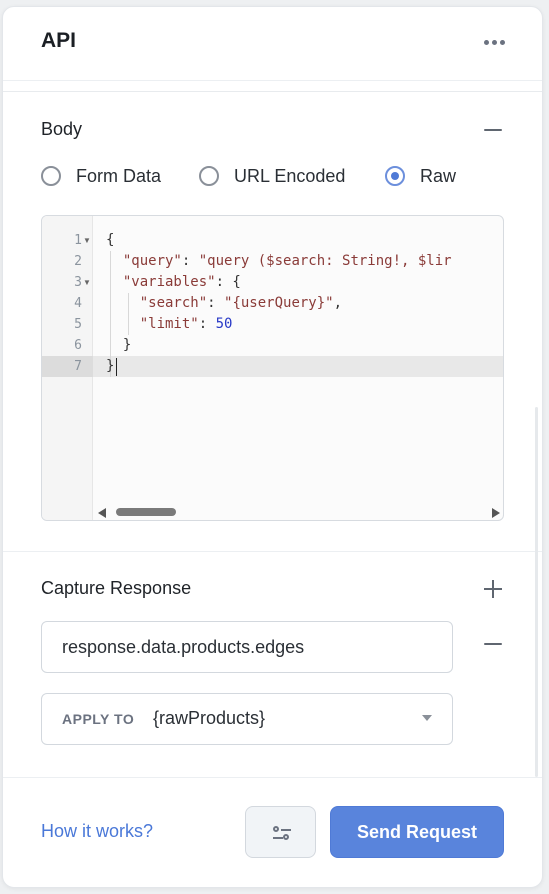  What do you see at coordinates (78, 324) in the screenshot?
I see `line-number: 5` at bounding box center [78, 324].